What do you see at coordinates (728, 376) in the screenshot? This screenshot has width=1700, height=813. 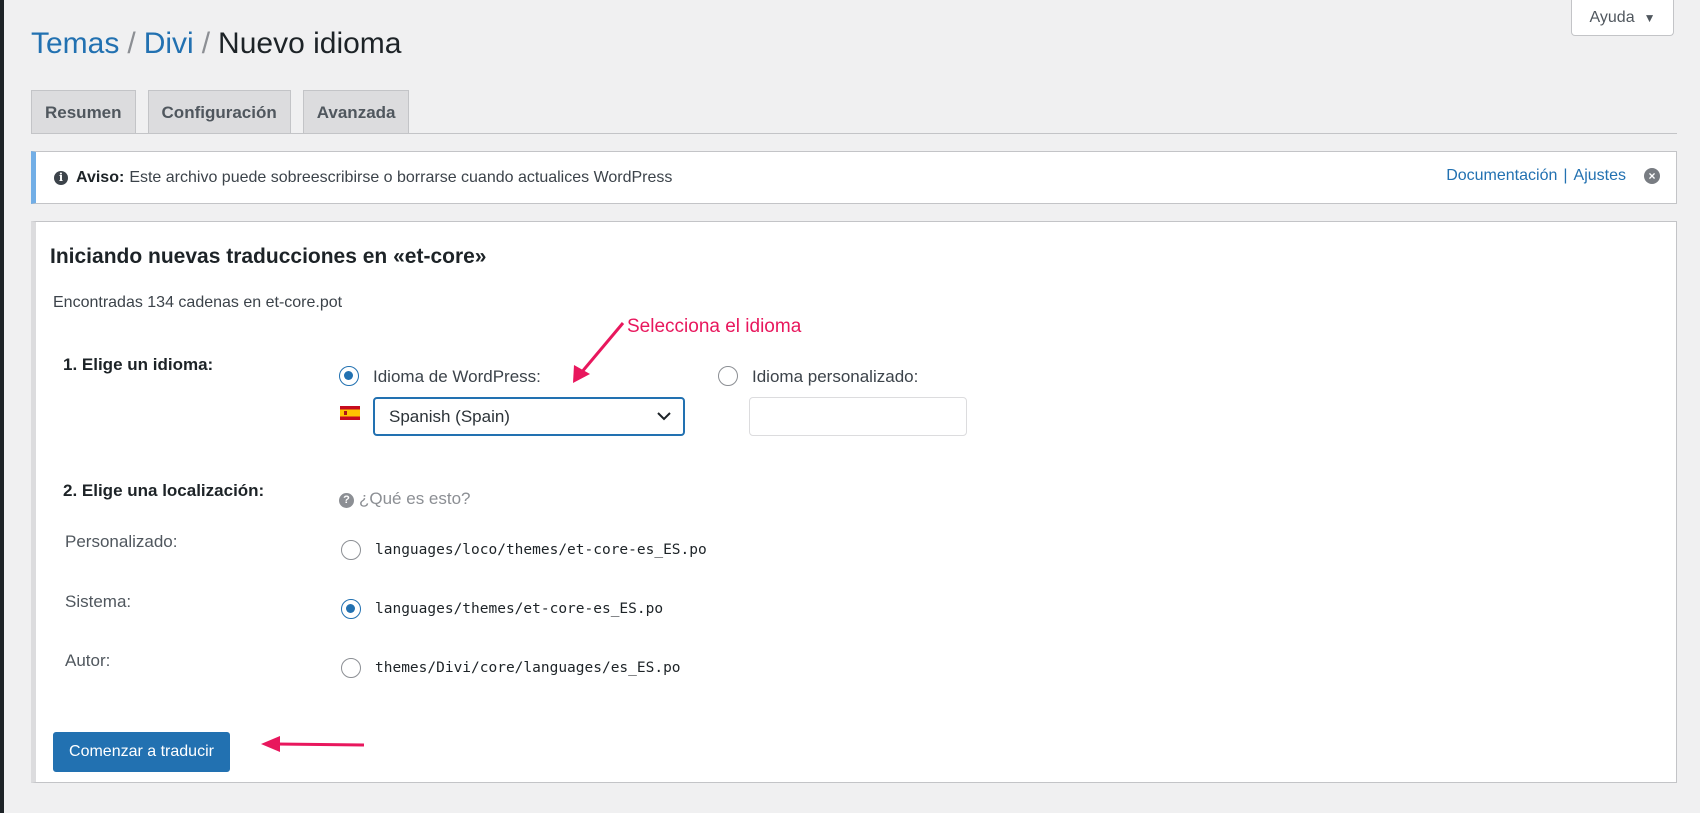 I see `custom-language-radio` at bounding box center [728, 376].